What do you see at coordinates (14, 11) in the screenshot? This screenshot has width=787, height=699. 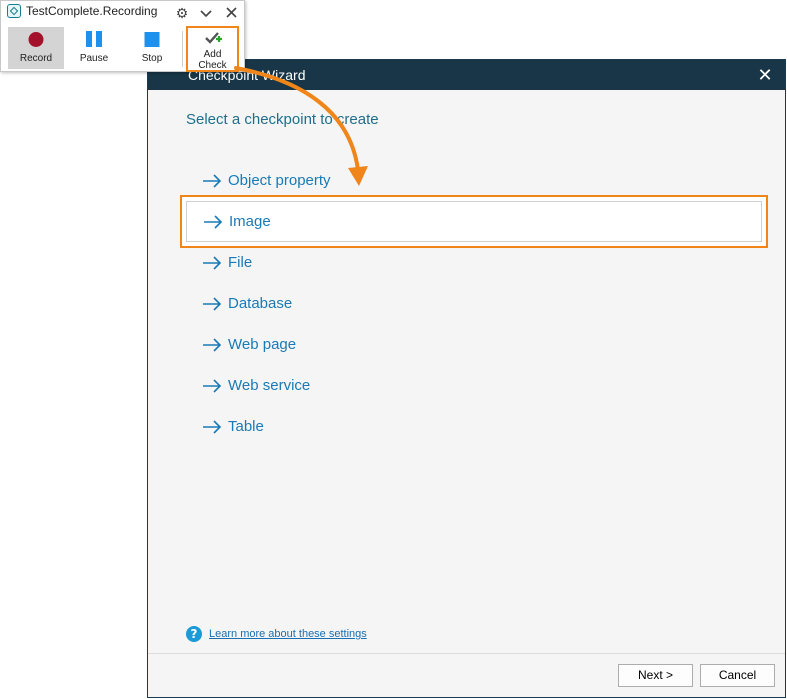 I see `testcomplete-logo-icon` at bounding box center [14, 11].